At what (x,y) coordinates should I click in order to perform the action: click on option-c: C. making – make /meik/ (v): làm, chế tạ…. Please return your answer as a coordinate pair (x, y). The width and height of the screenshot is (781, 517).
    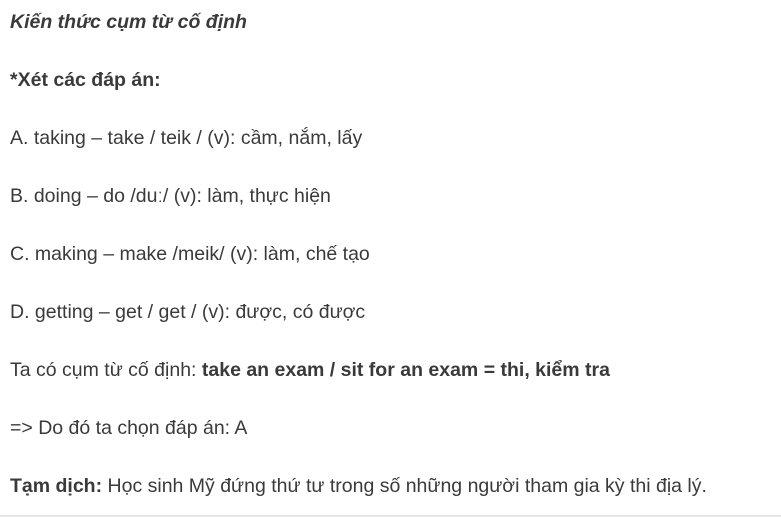
    Looking at the image, I should click on (190, 254).